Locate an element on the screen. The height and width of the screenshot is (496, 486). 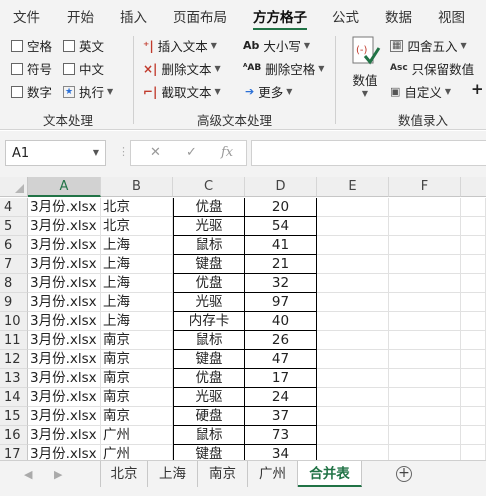
checkbox-box is located at coordinates (69, 68).